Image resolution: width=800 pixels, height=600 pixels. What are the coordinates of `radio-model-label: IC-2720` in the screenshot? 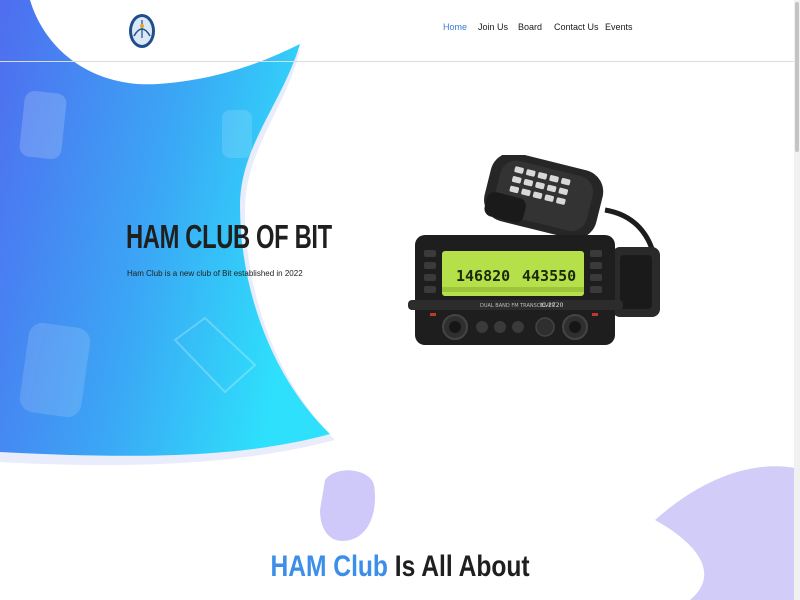 It's located at (552, 305).